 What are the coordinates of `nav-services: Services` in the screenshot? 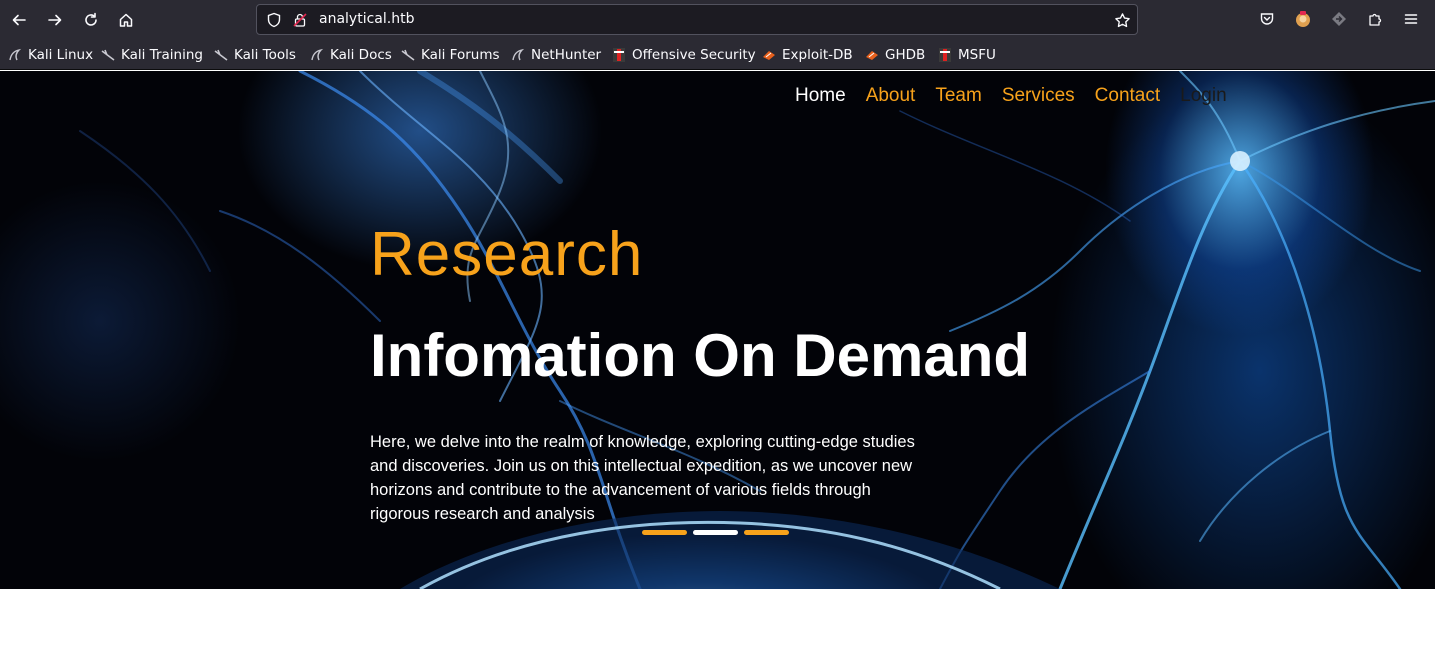 It's located at (1038, 96).